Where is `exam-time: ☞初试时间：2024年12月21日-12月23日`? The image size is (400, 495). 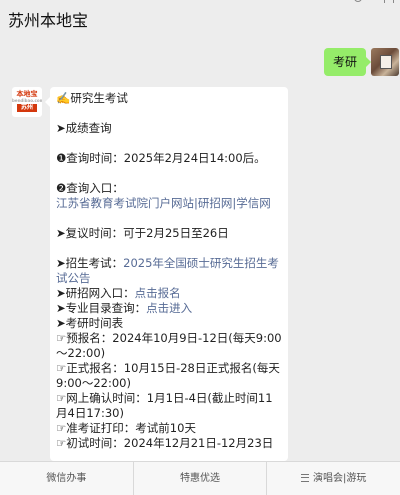 exam-time: ☞初试时间：2024年12月21日-12月23日 is located at coordinates (165, 443).